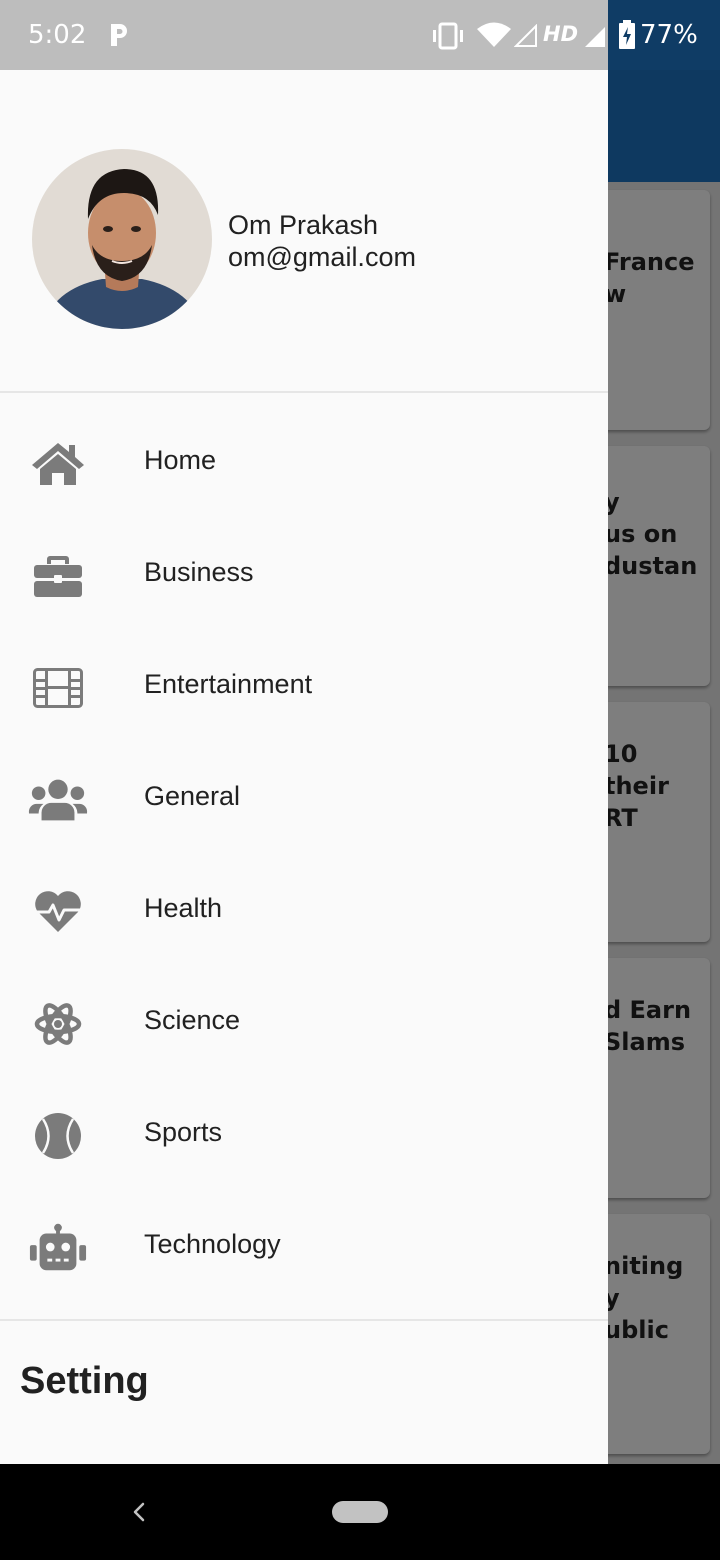 Image resolution: width=720 pixels, height=1560 pixels. Describe the element at coordinates (304, 1136) in the screenshot. I see `menu-item-sports: Sports` at that location.